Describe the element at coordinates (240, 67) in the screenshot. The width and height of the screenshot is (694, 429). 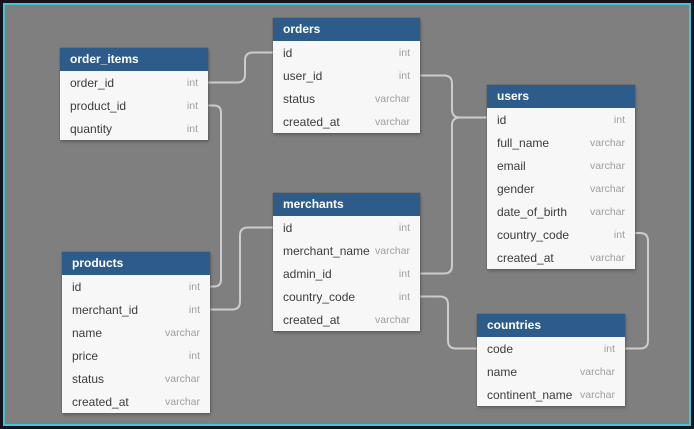
I see `relationship-line-order_items-orders` at that location.